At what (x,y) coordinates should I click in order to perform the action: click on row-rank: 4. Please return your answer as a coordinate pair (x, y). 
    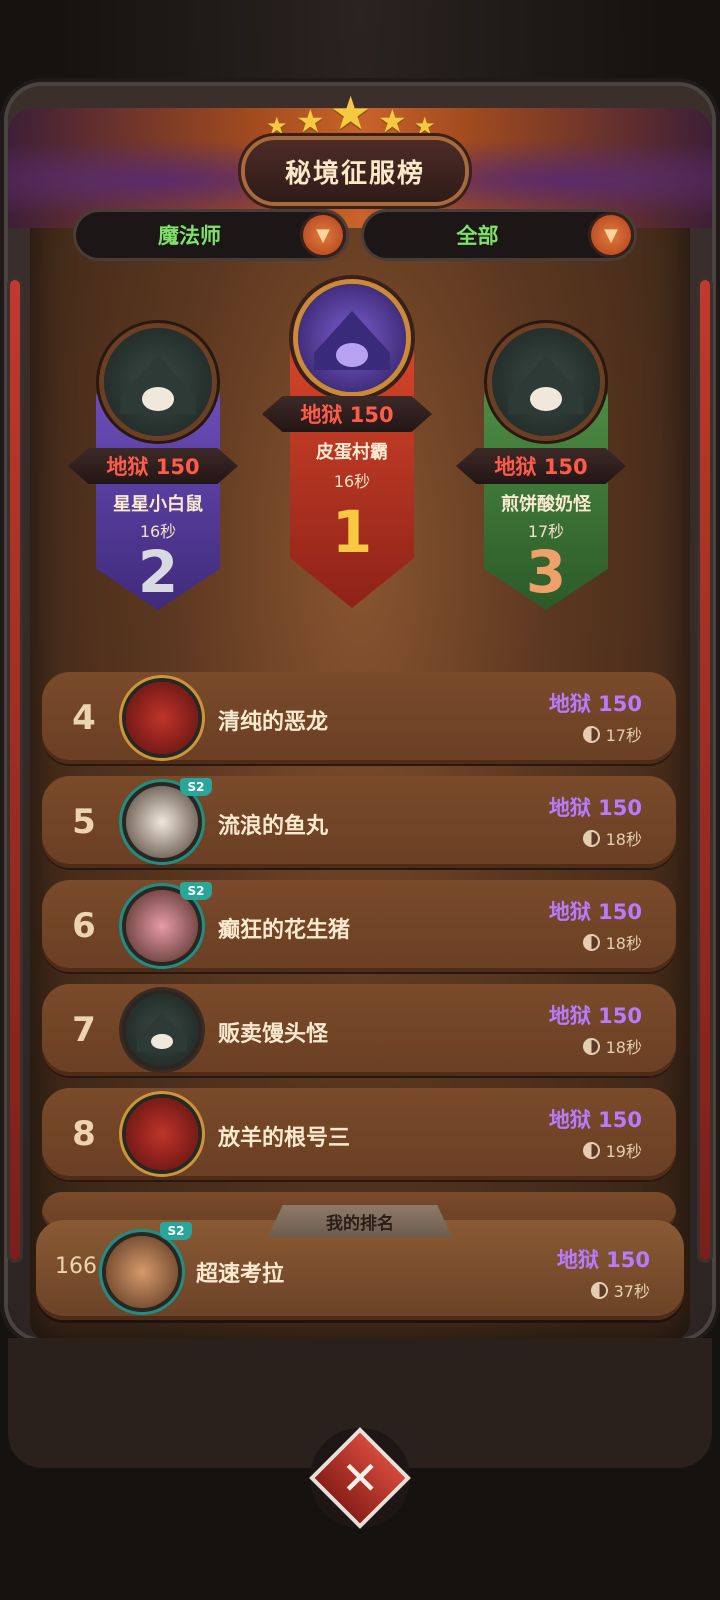
    Looking at the image, I should click on (84, 718).